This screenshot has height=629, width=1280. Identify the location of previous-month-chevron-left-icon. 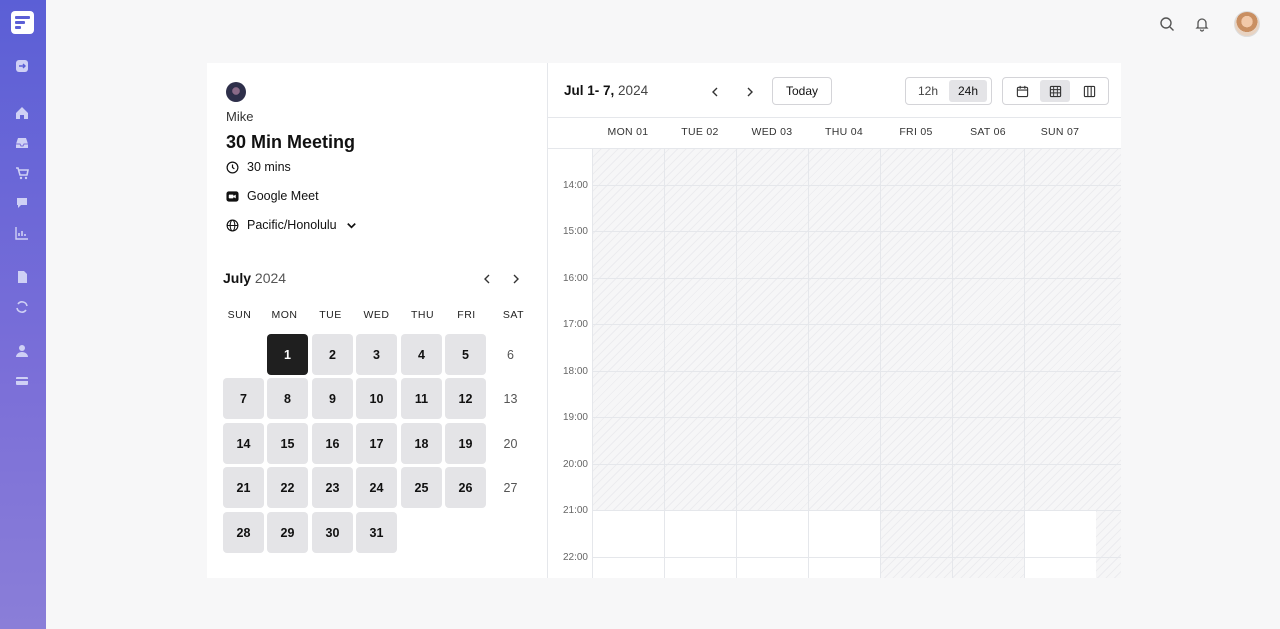
(487, 278).